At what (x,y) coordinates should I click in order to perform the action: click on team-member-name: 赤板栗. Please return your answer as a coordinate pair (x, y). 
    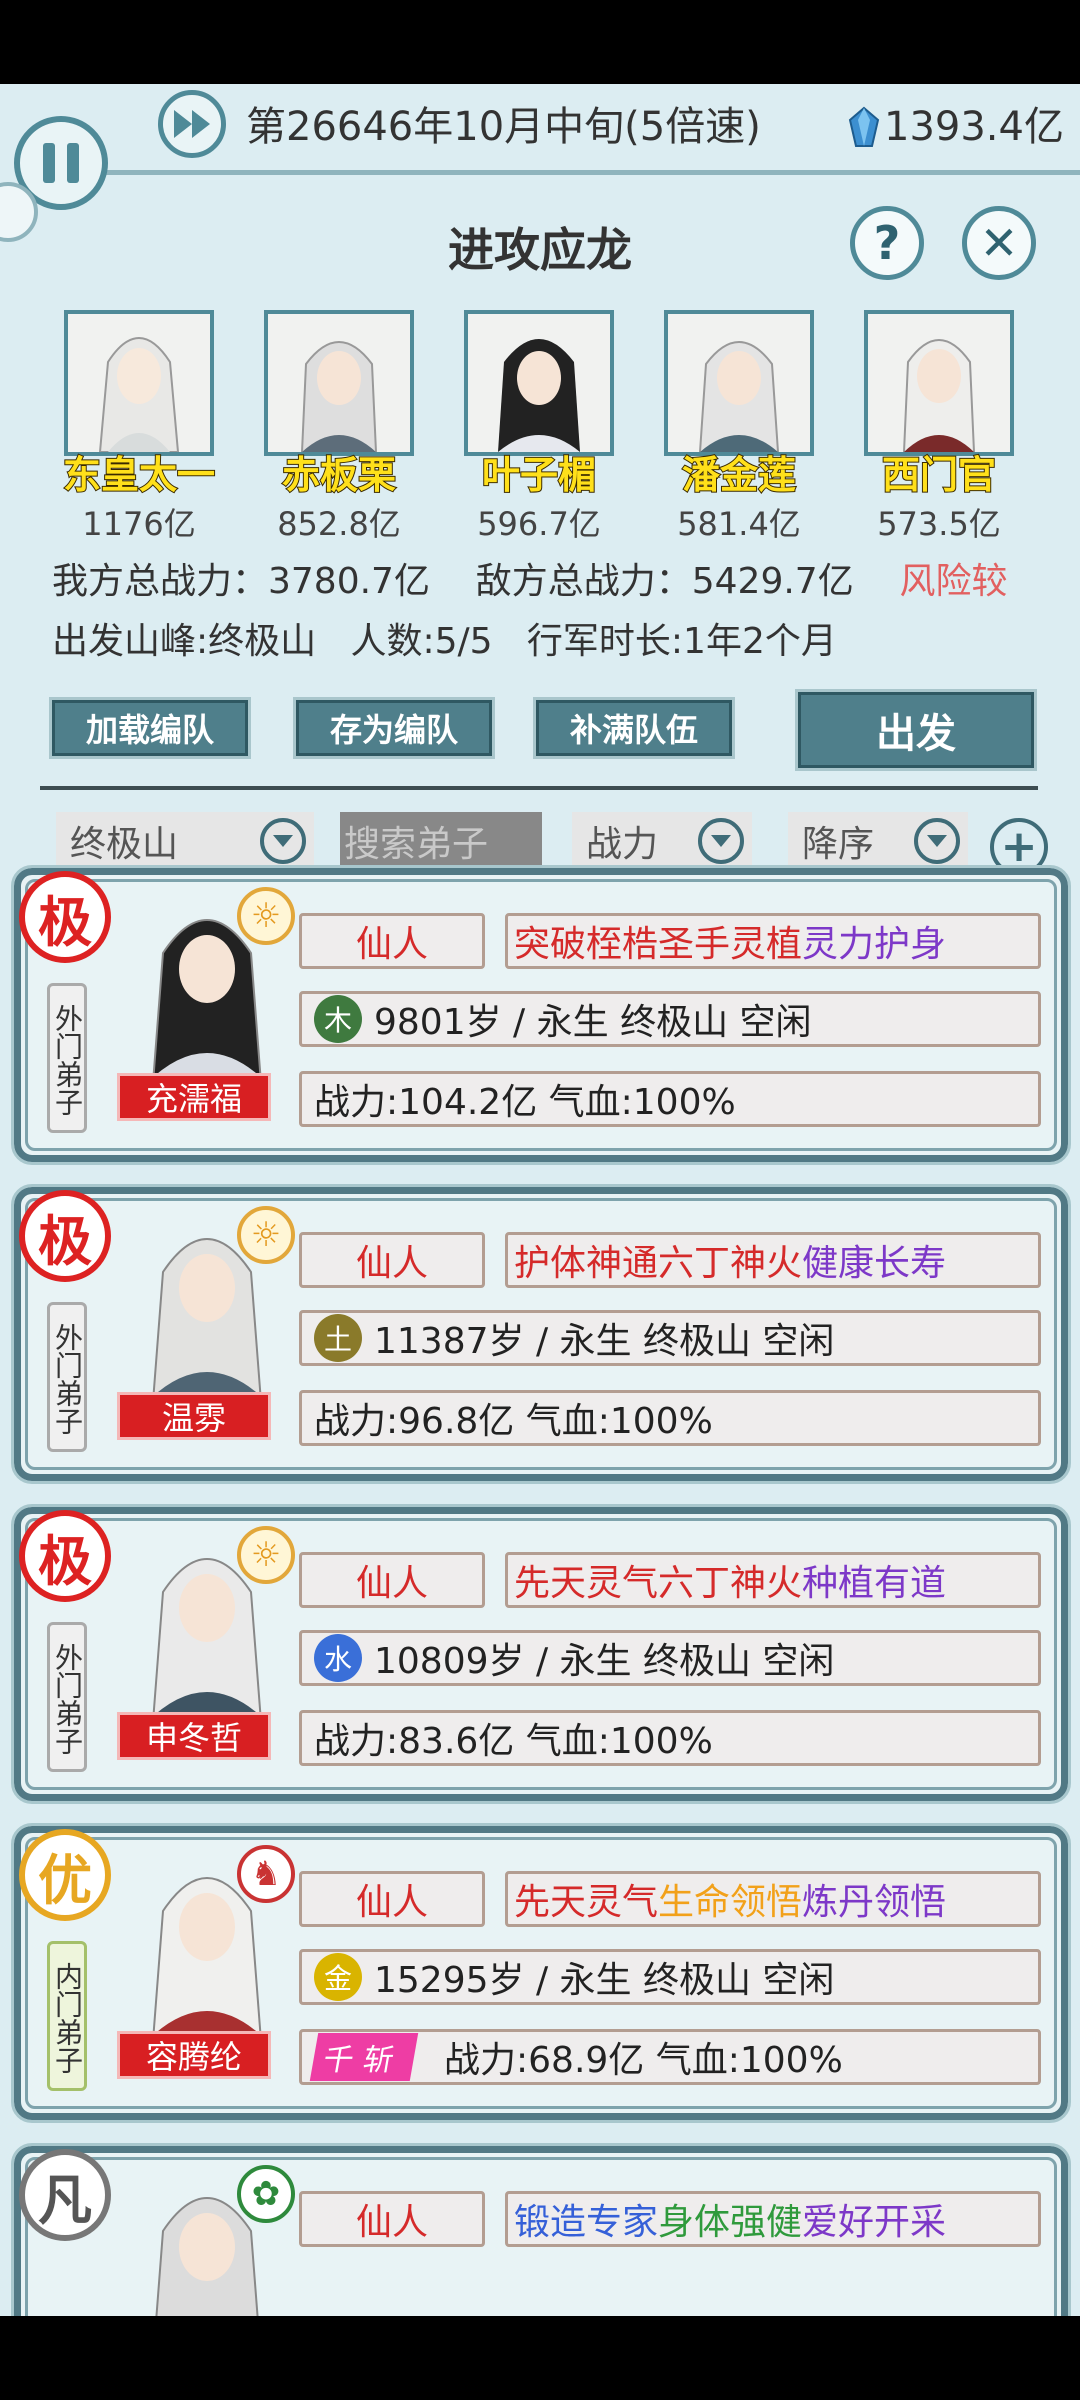
    Looking at the image, I should click on (339, 475).